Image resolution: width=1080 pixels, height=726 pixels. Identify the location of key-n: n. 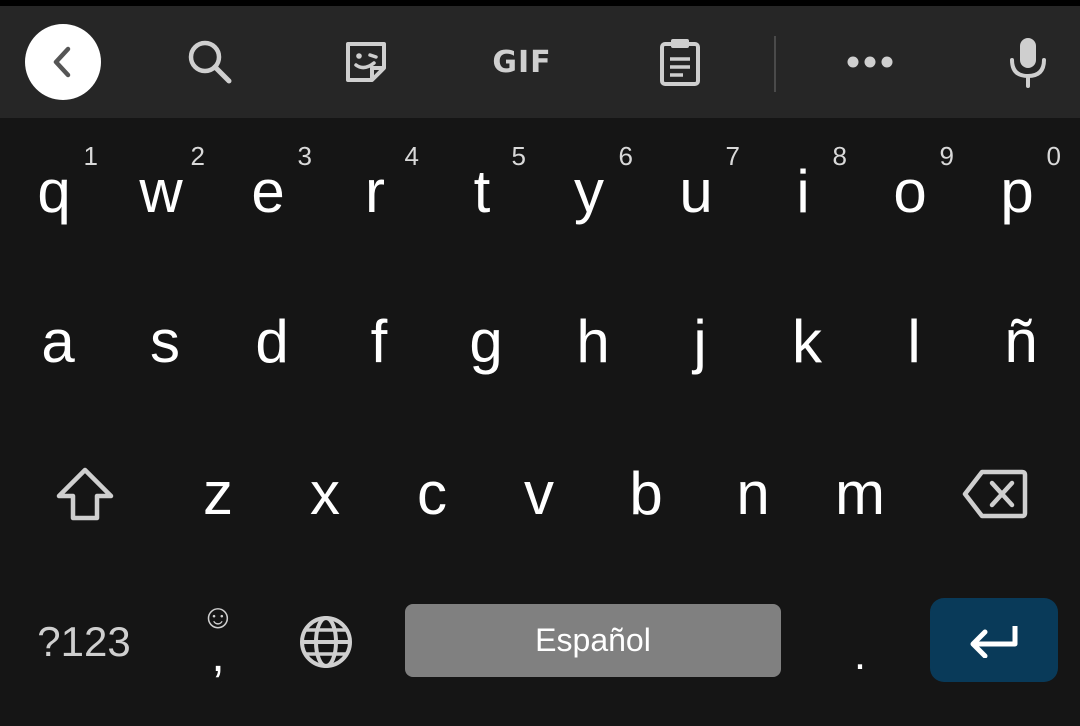
(753, 494).